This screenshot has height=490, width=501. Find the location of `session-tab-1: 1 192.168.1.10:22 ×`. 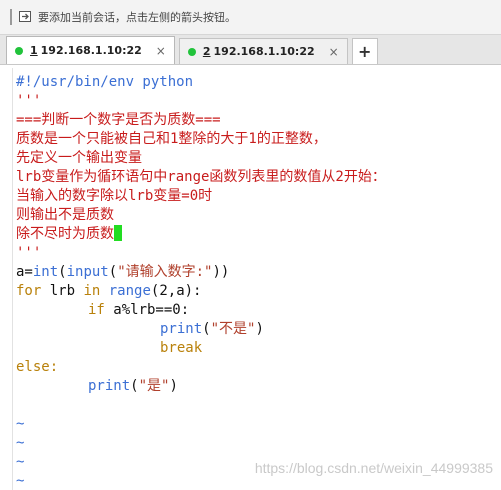

session-tab-1: 1 192.168.1.10:22 × is located at coordinates (90, 50).